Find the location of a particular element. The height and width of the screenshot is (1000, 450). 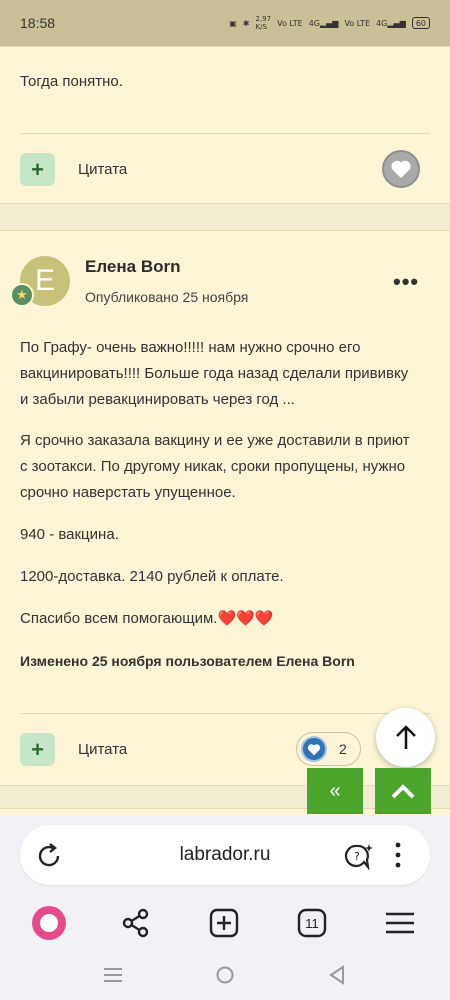

more-options-icon: ••• is located at coordinates (406, 282).